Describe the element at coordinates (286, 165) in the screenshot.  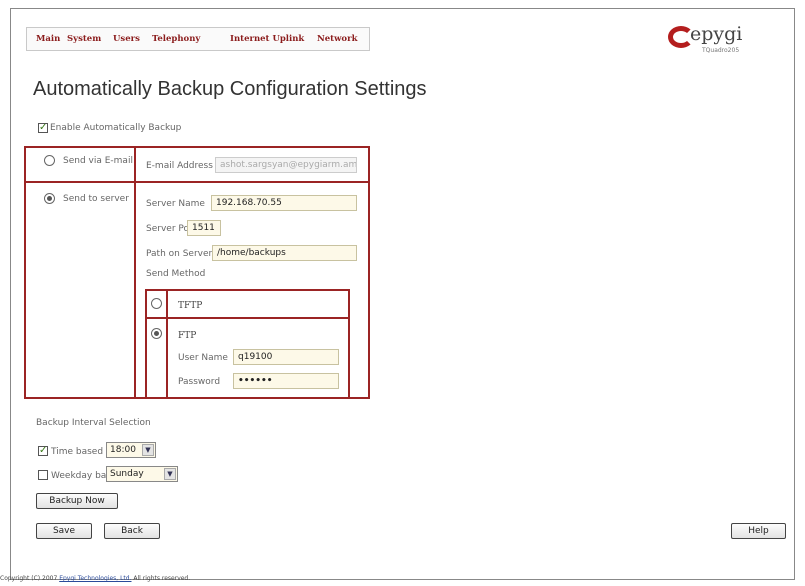
I see `email-address-field: ashot.sargsyan@epygiarm.am` at that location.